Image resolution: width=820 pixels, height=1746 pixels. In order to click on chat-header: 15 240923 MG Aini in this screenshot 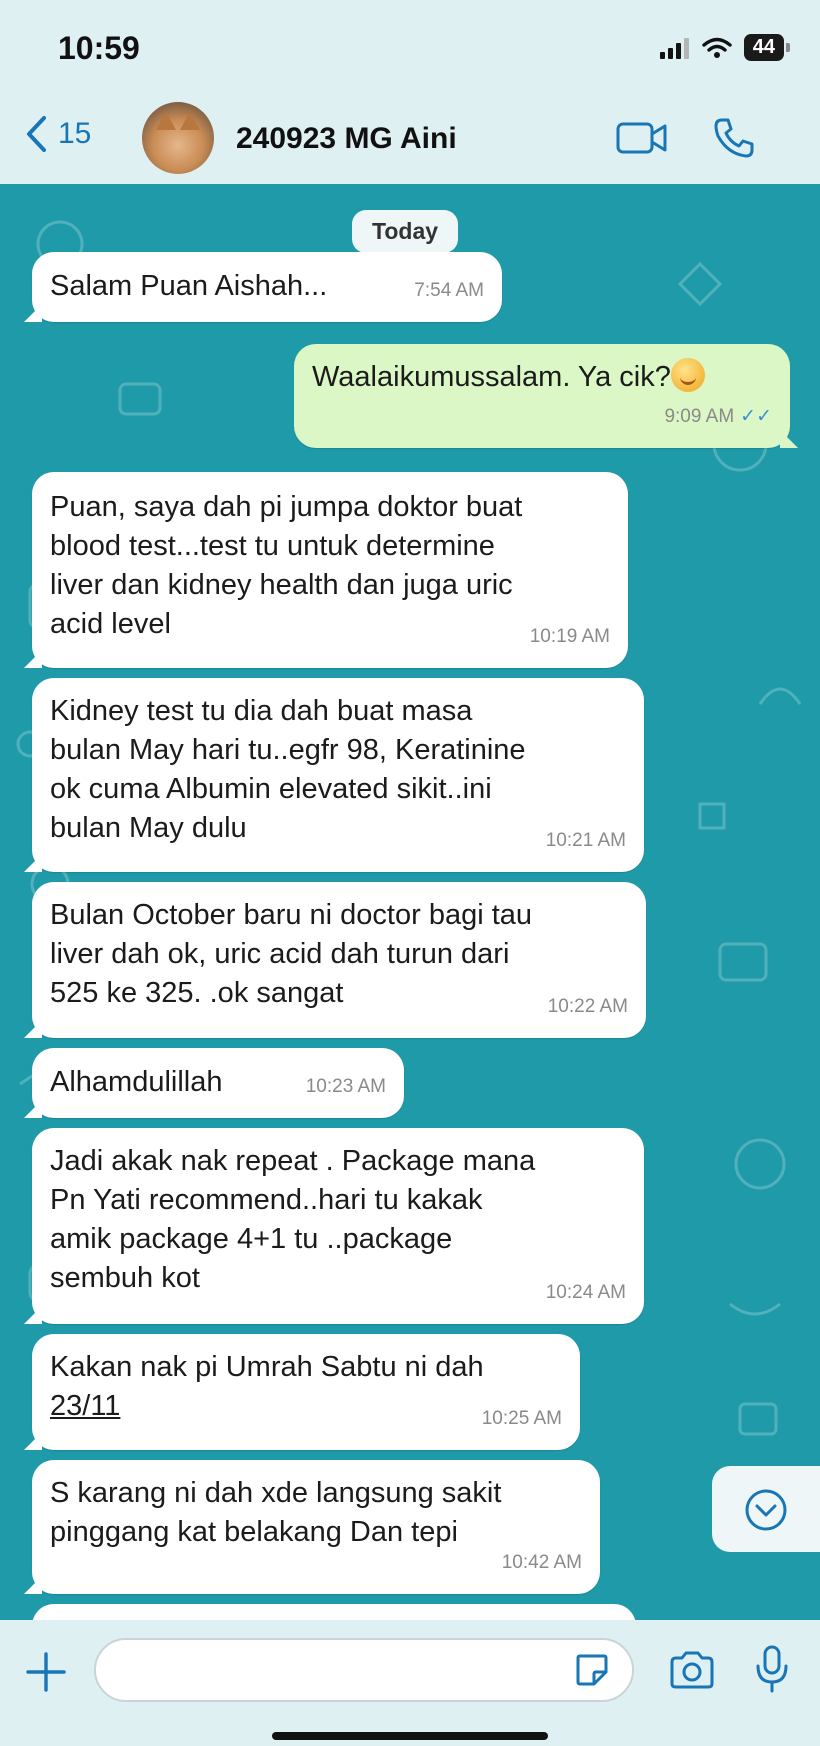, I will do `click(410, 142)`.